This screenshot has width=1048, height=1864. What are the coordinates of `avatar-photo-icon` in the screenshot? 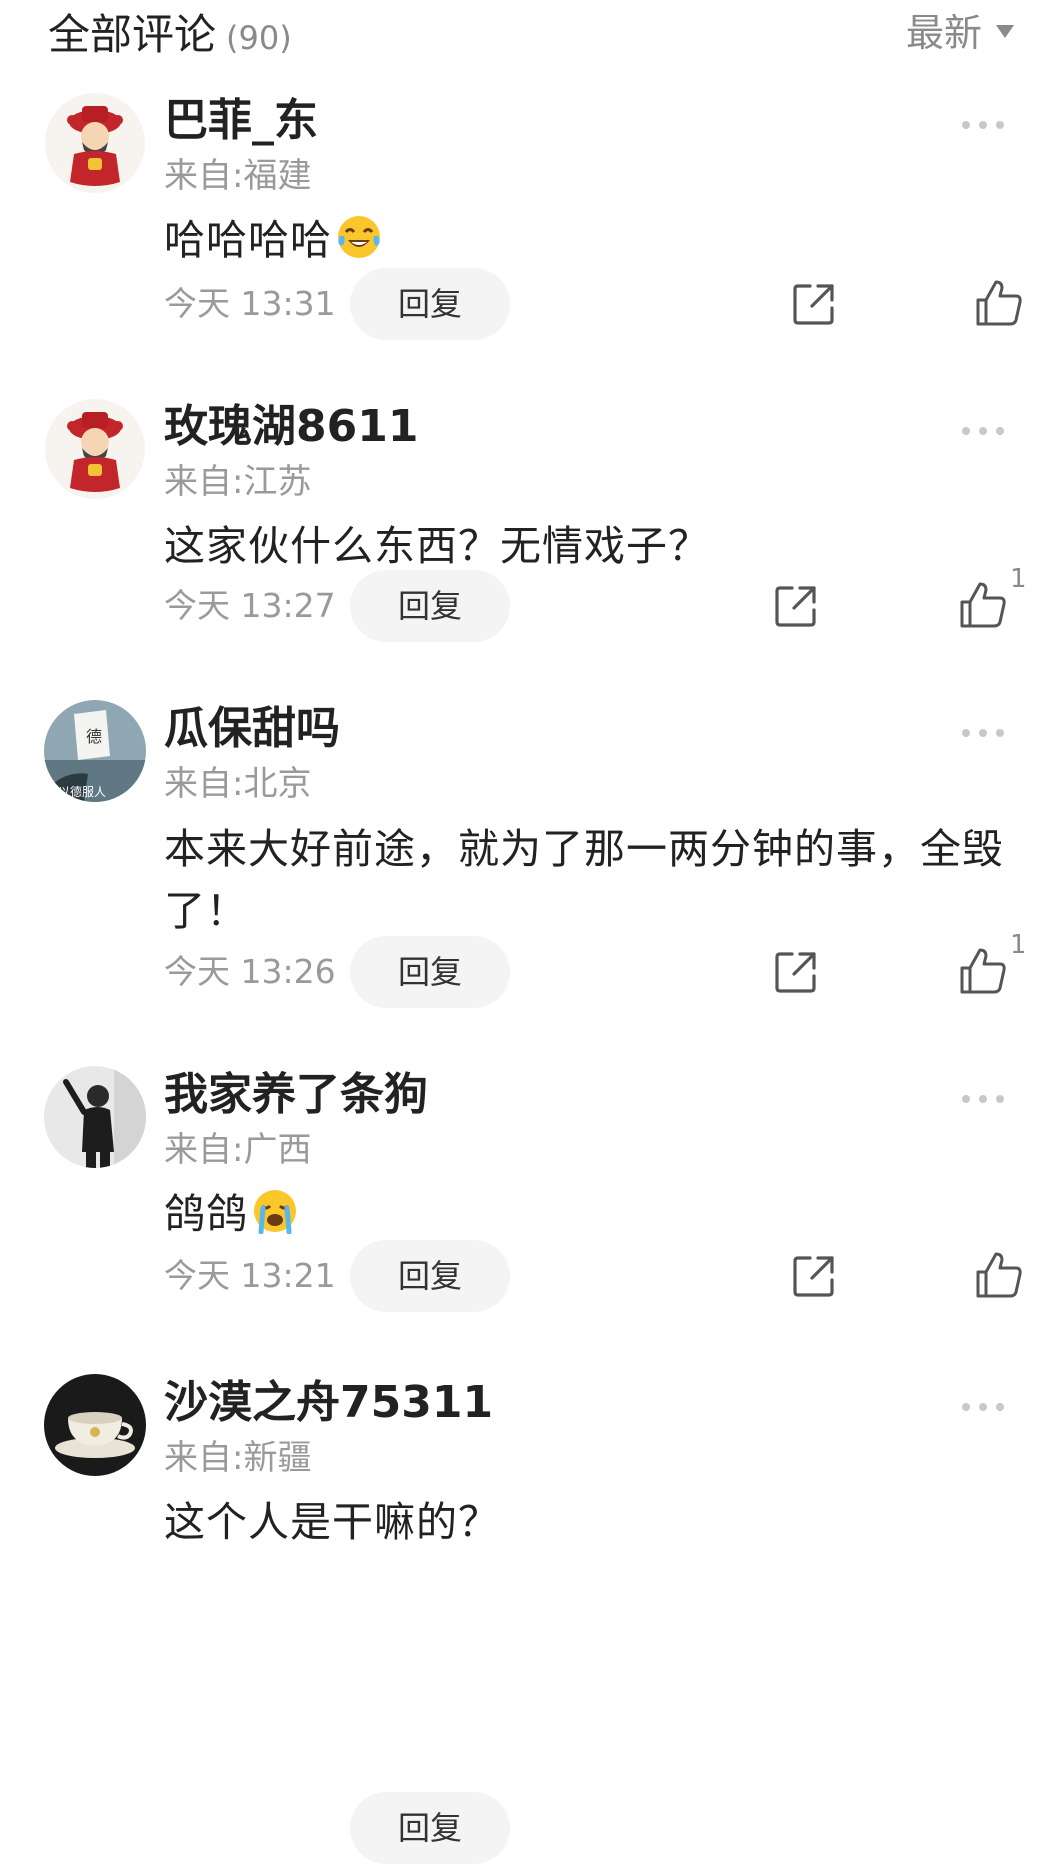 It's located at (95, 1117).